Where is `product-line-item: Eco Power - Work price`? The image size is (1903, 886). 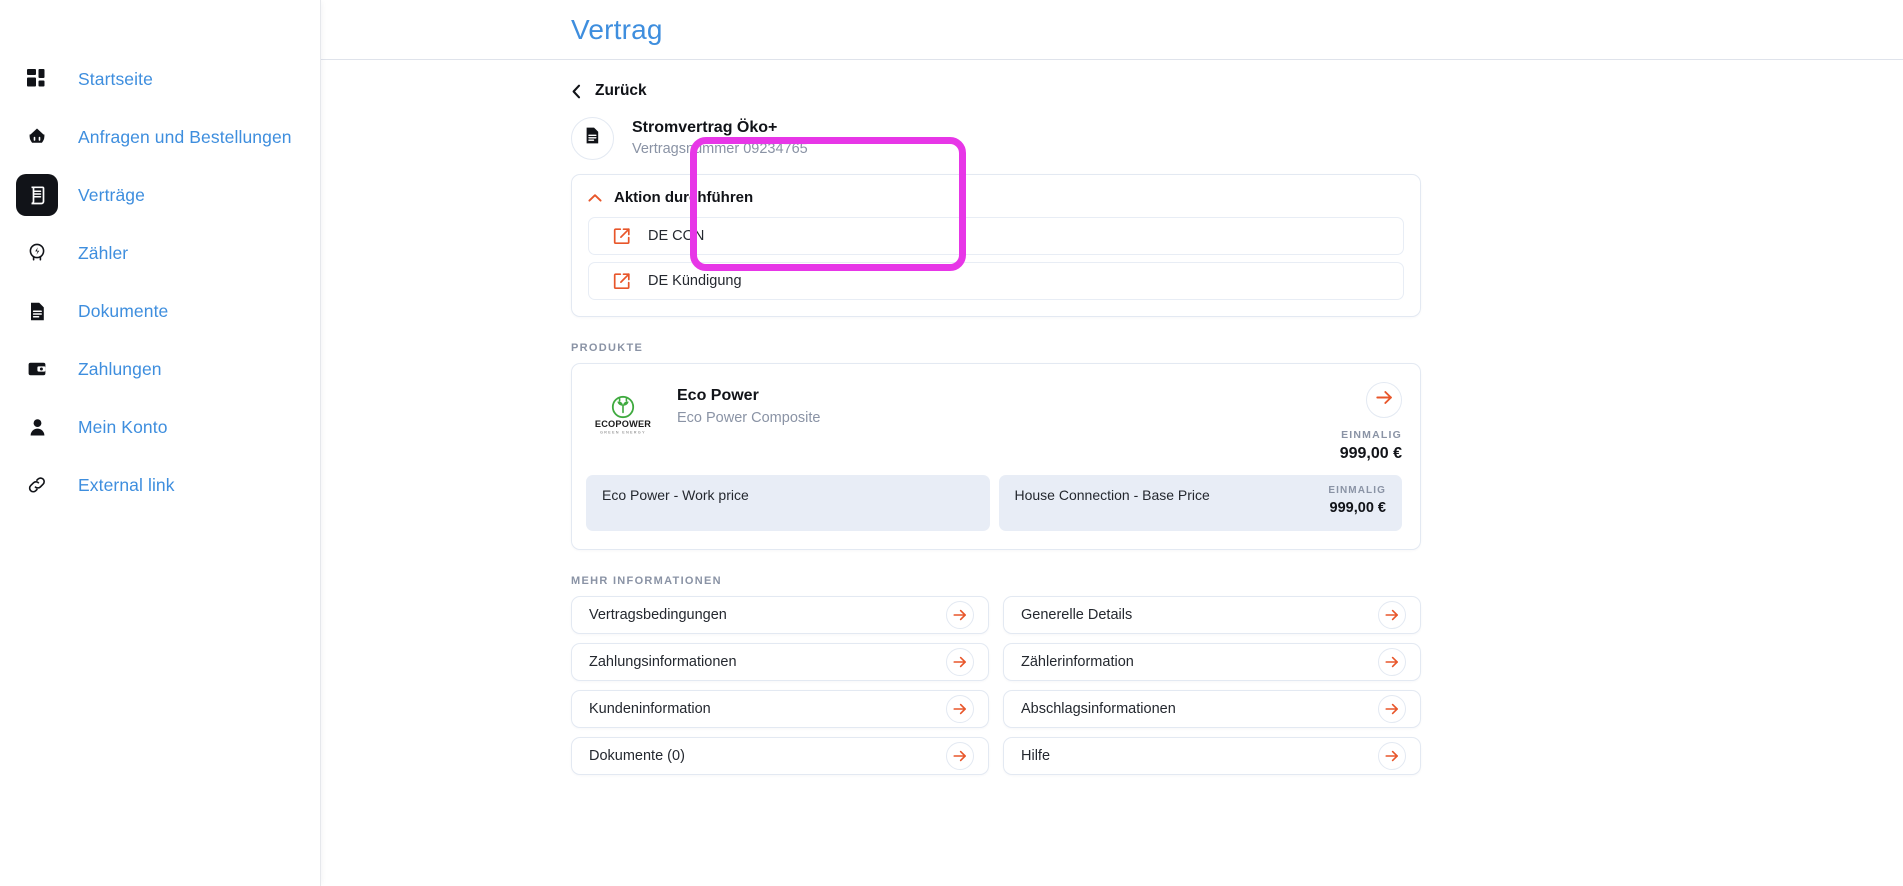
product-line-item: Eco Power - Work price is located at coordinates (788, 503).